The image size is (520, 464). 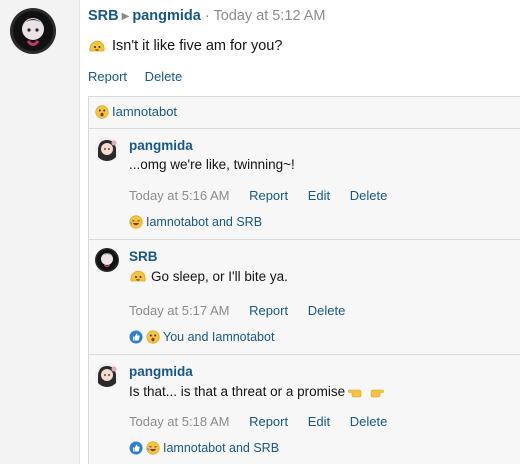 I want to click on reply-text: Is that... is that a threat or a promise, so click(x=256, y=391).